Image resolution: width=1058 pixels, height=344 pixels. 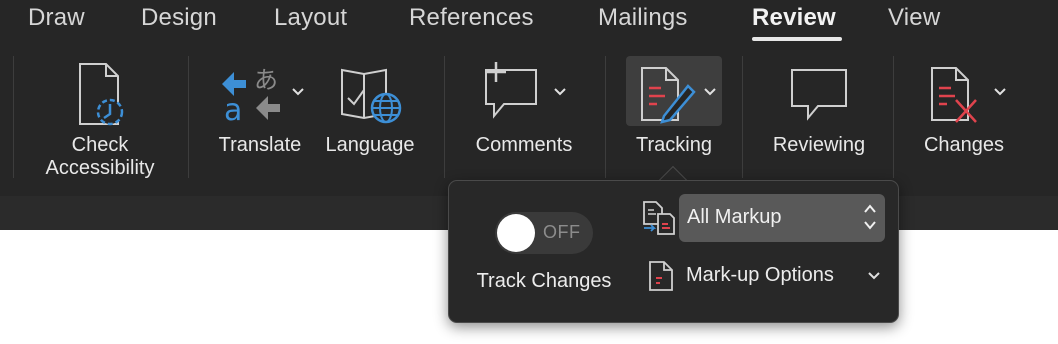 I want to click on tab-view: View, so click(x=914, y=18).